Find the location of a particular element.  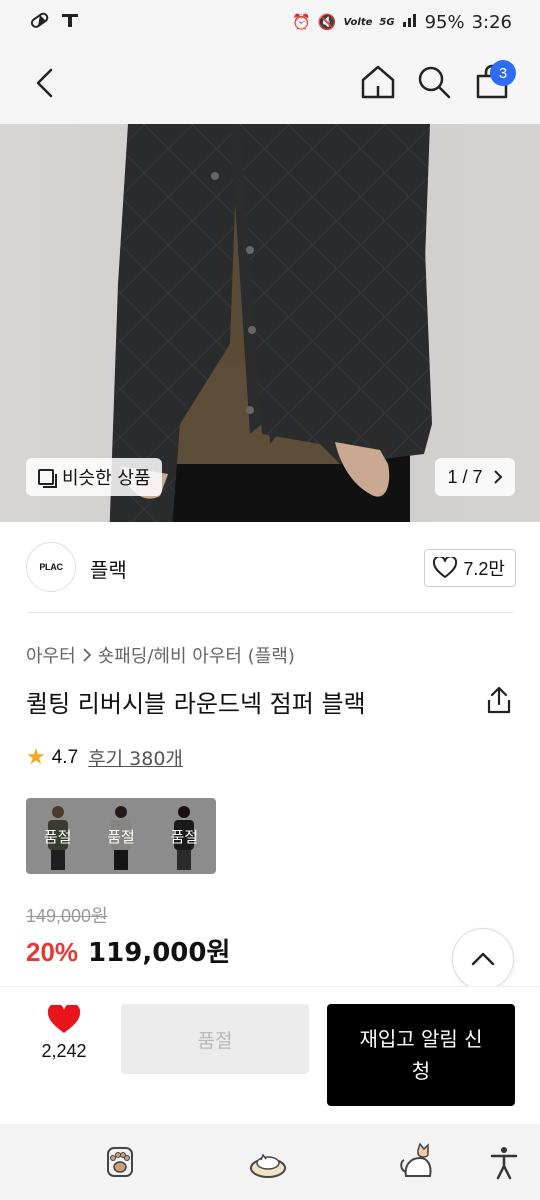

product-title: 퀼팅 리버시블 라운드넥 점퍼 블랙 is located at coordinates (196, 704).